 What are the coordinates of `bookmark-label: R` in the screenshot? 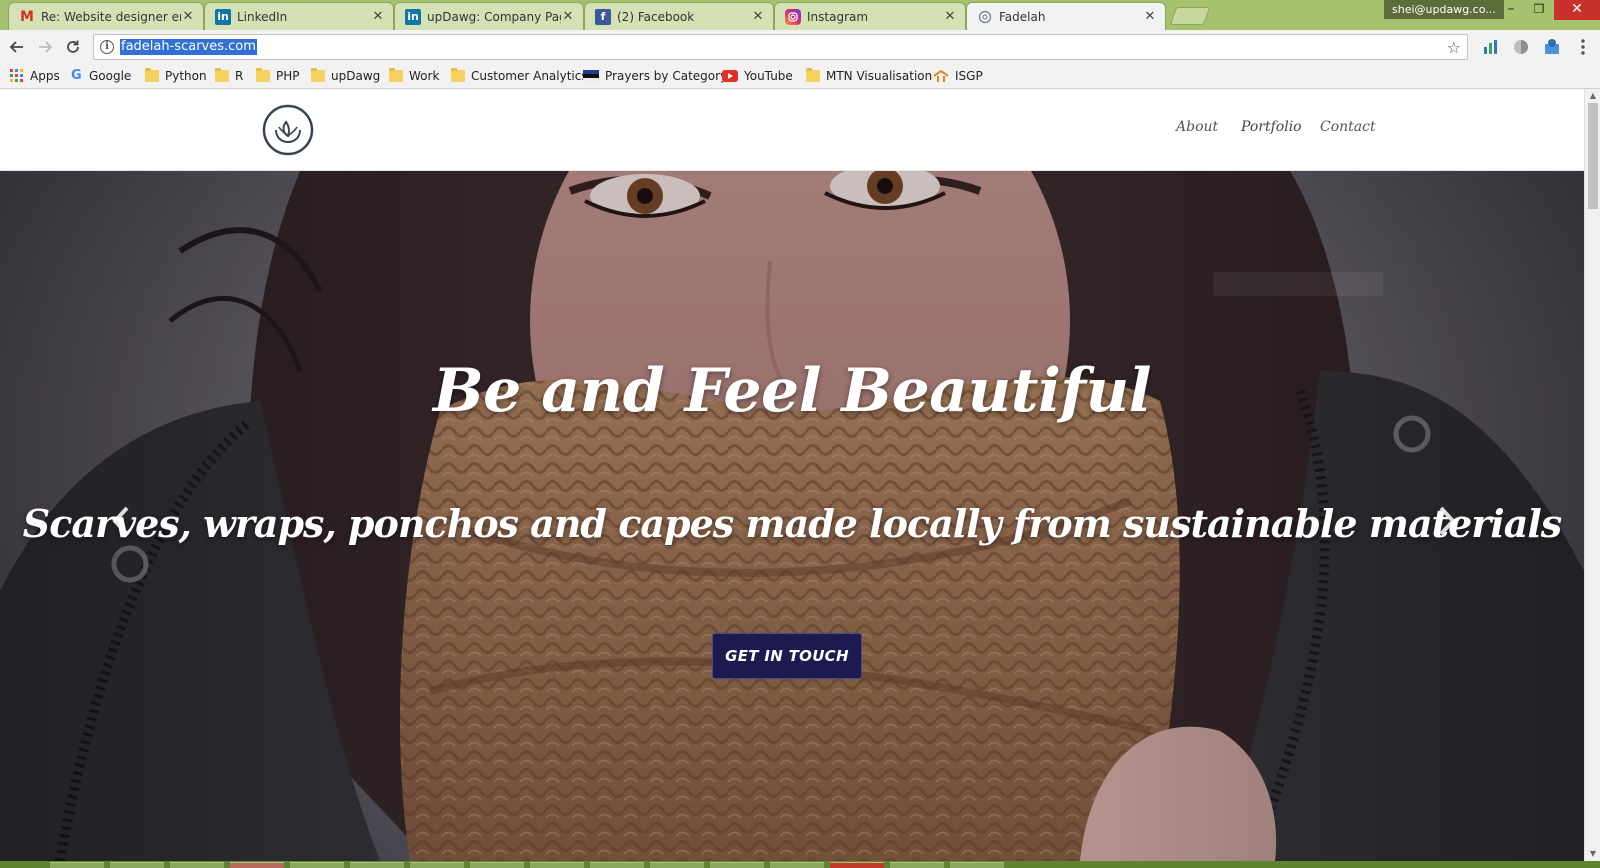 It's located at (239, 76).